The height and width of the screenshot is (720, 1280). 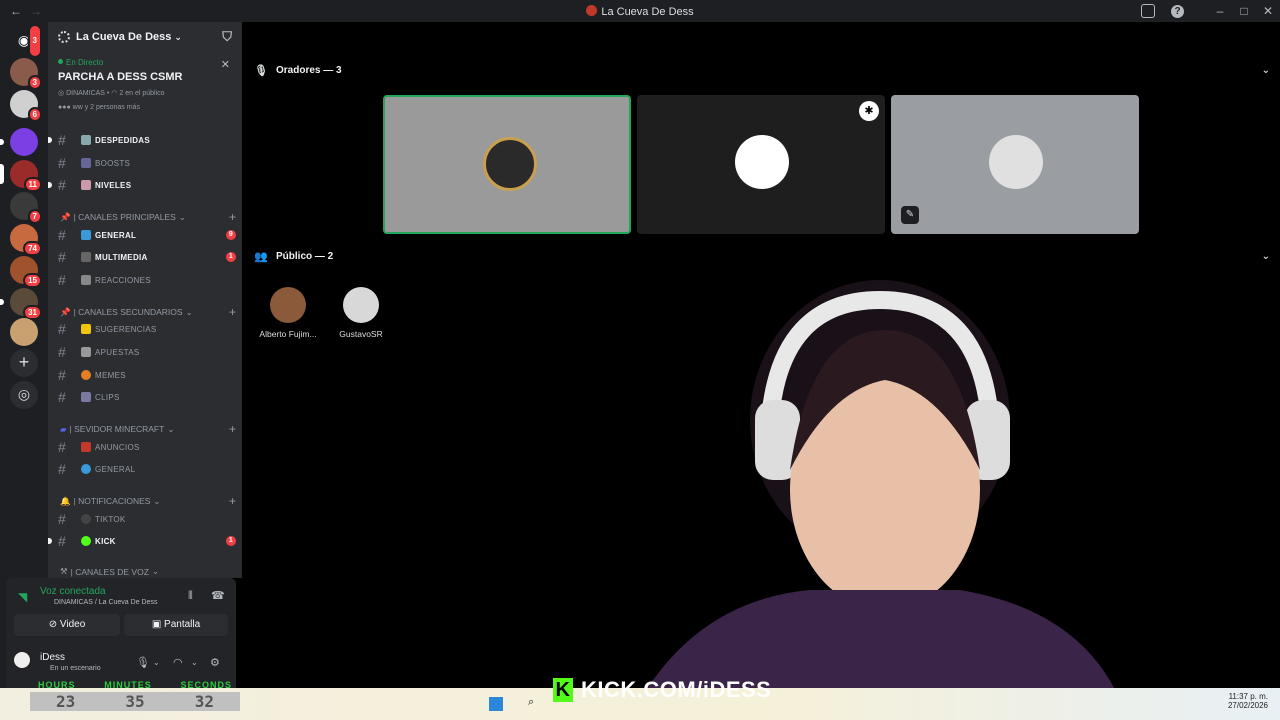 I want to click on server-icon-5: 15, so click(x=26, y=272).